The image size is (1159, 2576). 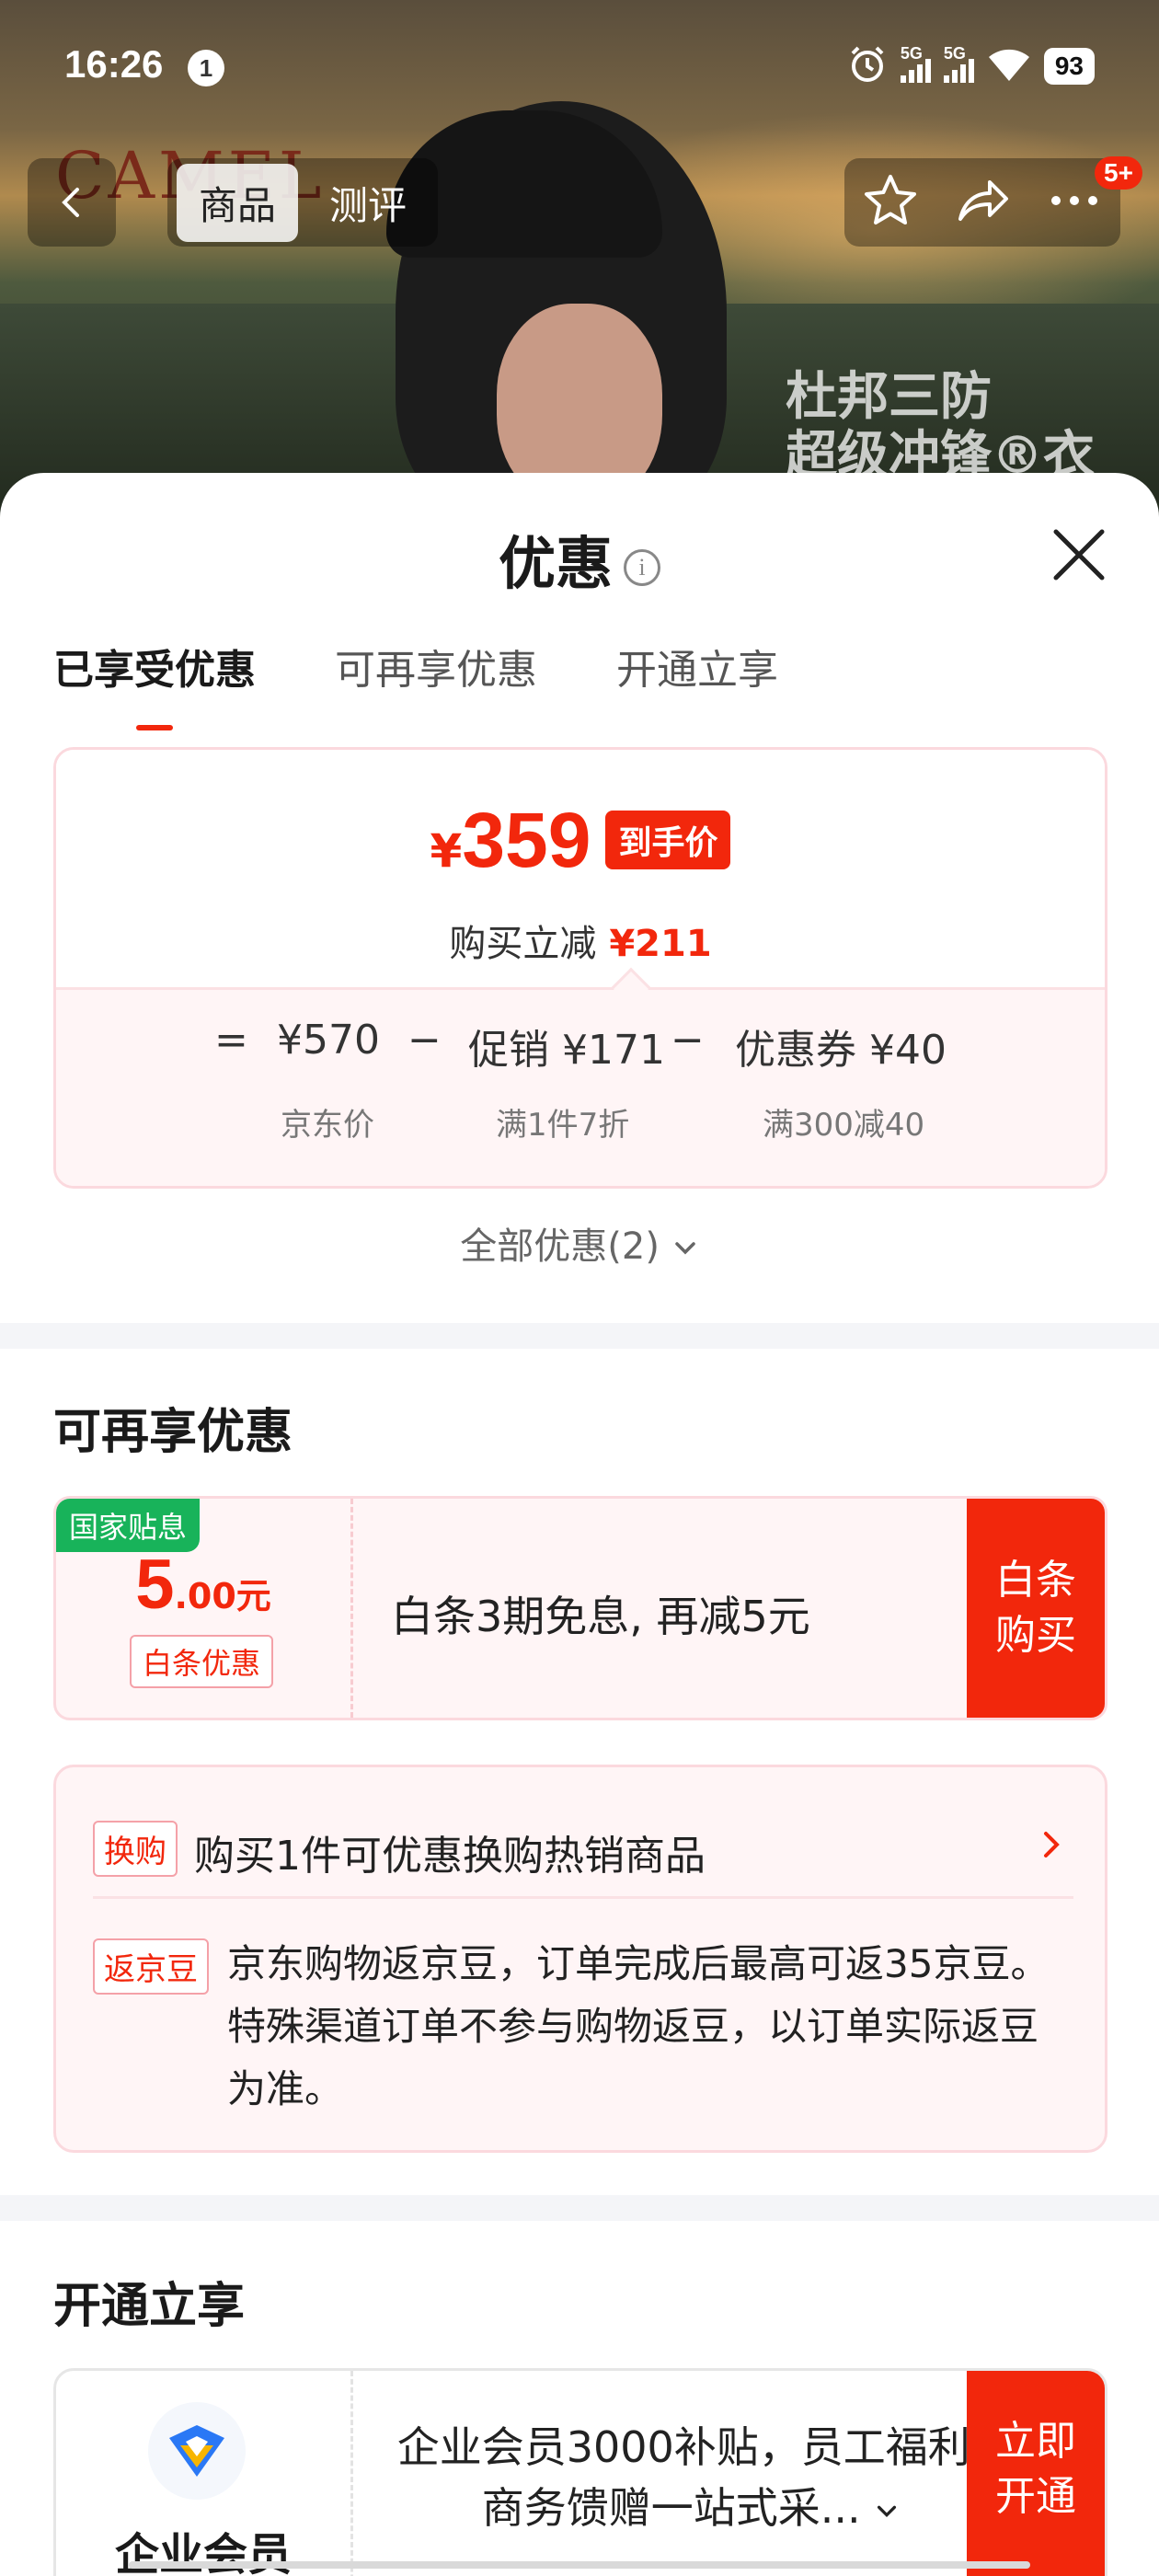 I want to click on more-button, so click(x=1074, y=202).